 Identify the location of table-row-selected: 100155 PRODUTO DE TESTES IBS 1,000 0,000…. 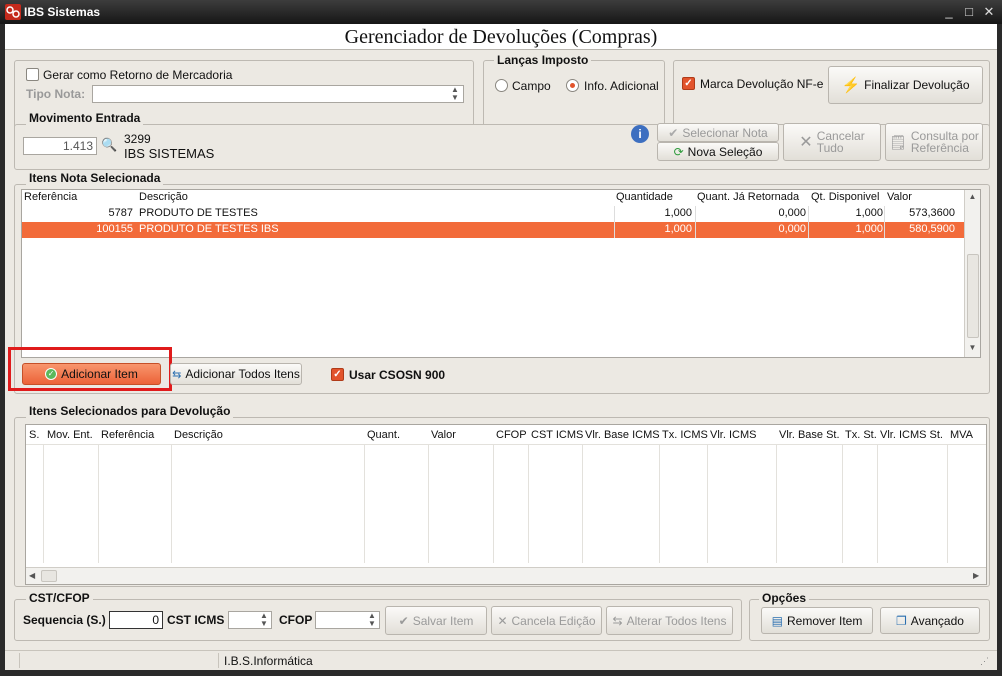
(493, 230).